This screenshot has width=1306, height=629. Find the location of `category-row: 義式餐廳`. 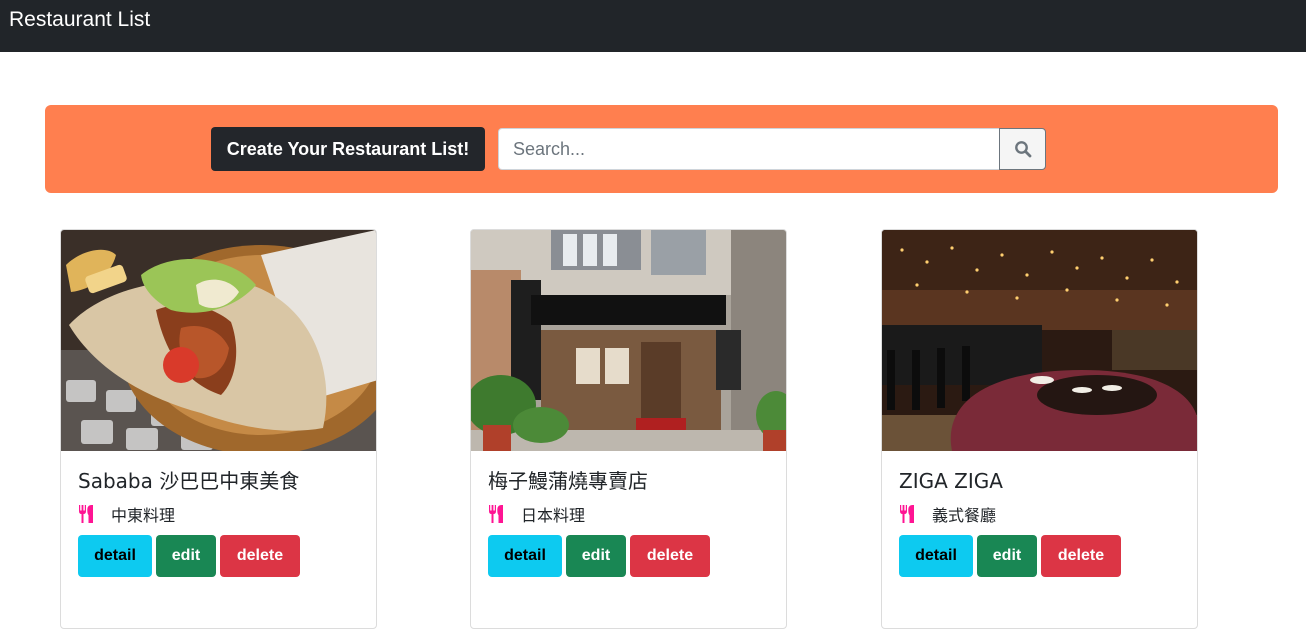

category-row: 義式餐廳 is located at coordinates (947, 514).